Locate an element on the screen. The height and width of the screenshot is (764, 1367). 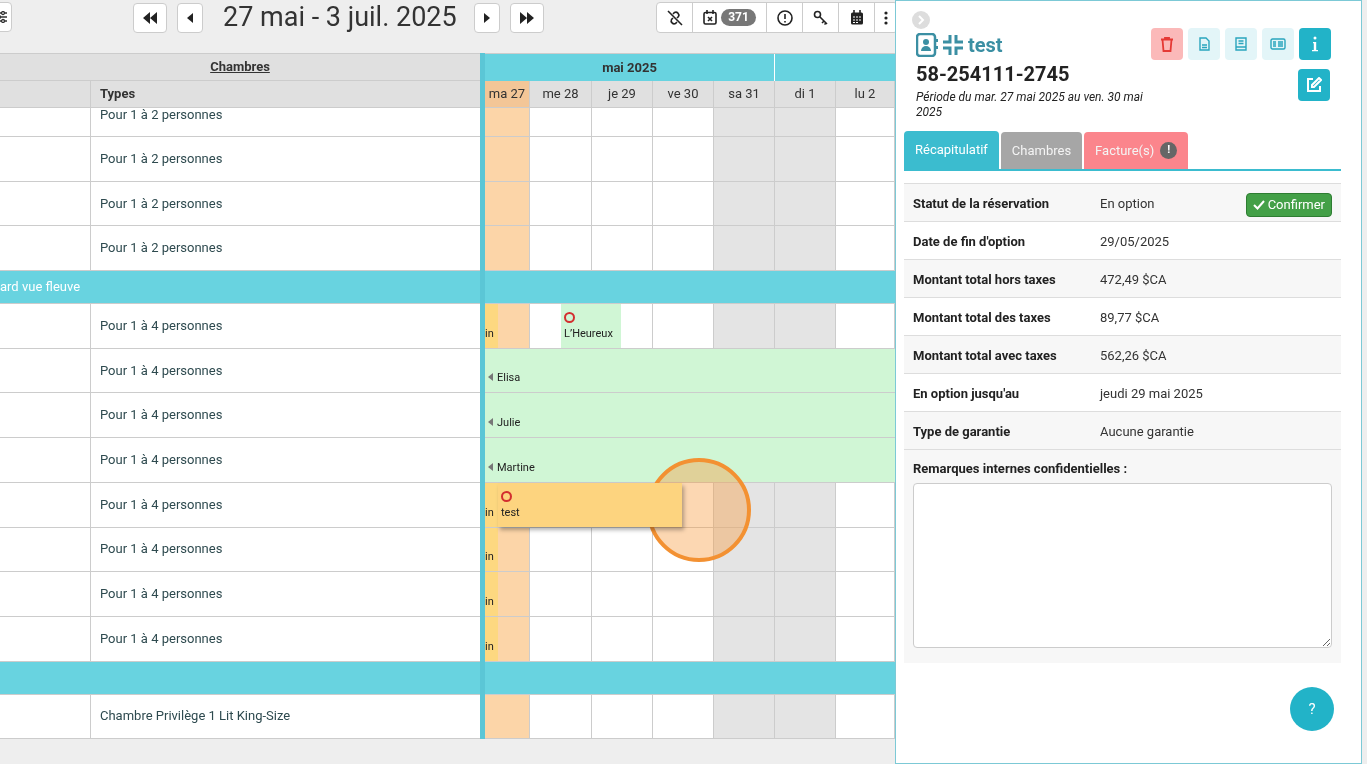
booking-bar: test is located at coordinates (590, 504).